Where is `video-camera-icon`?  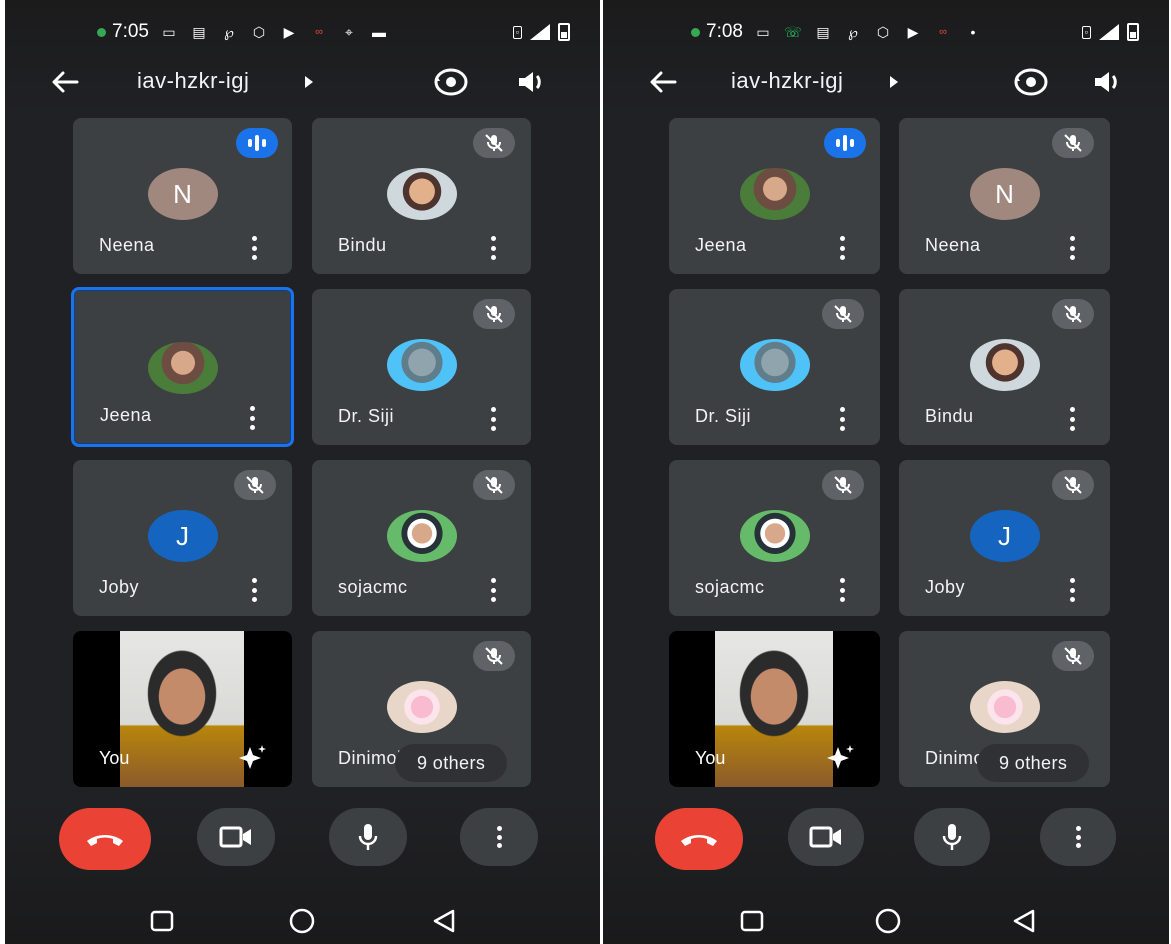 video-camera-icon is located at coordinates (825, 837).